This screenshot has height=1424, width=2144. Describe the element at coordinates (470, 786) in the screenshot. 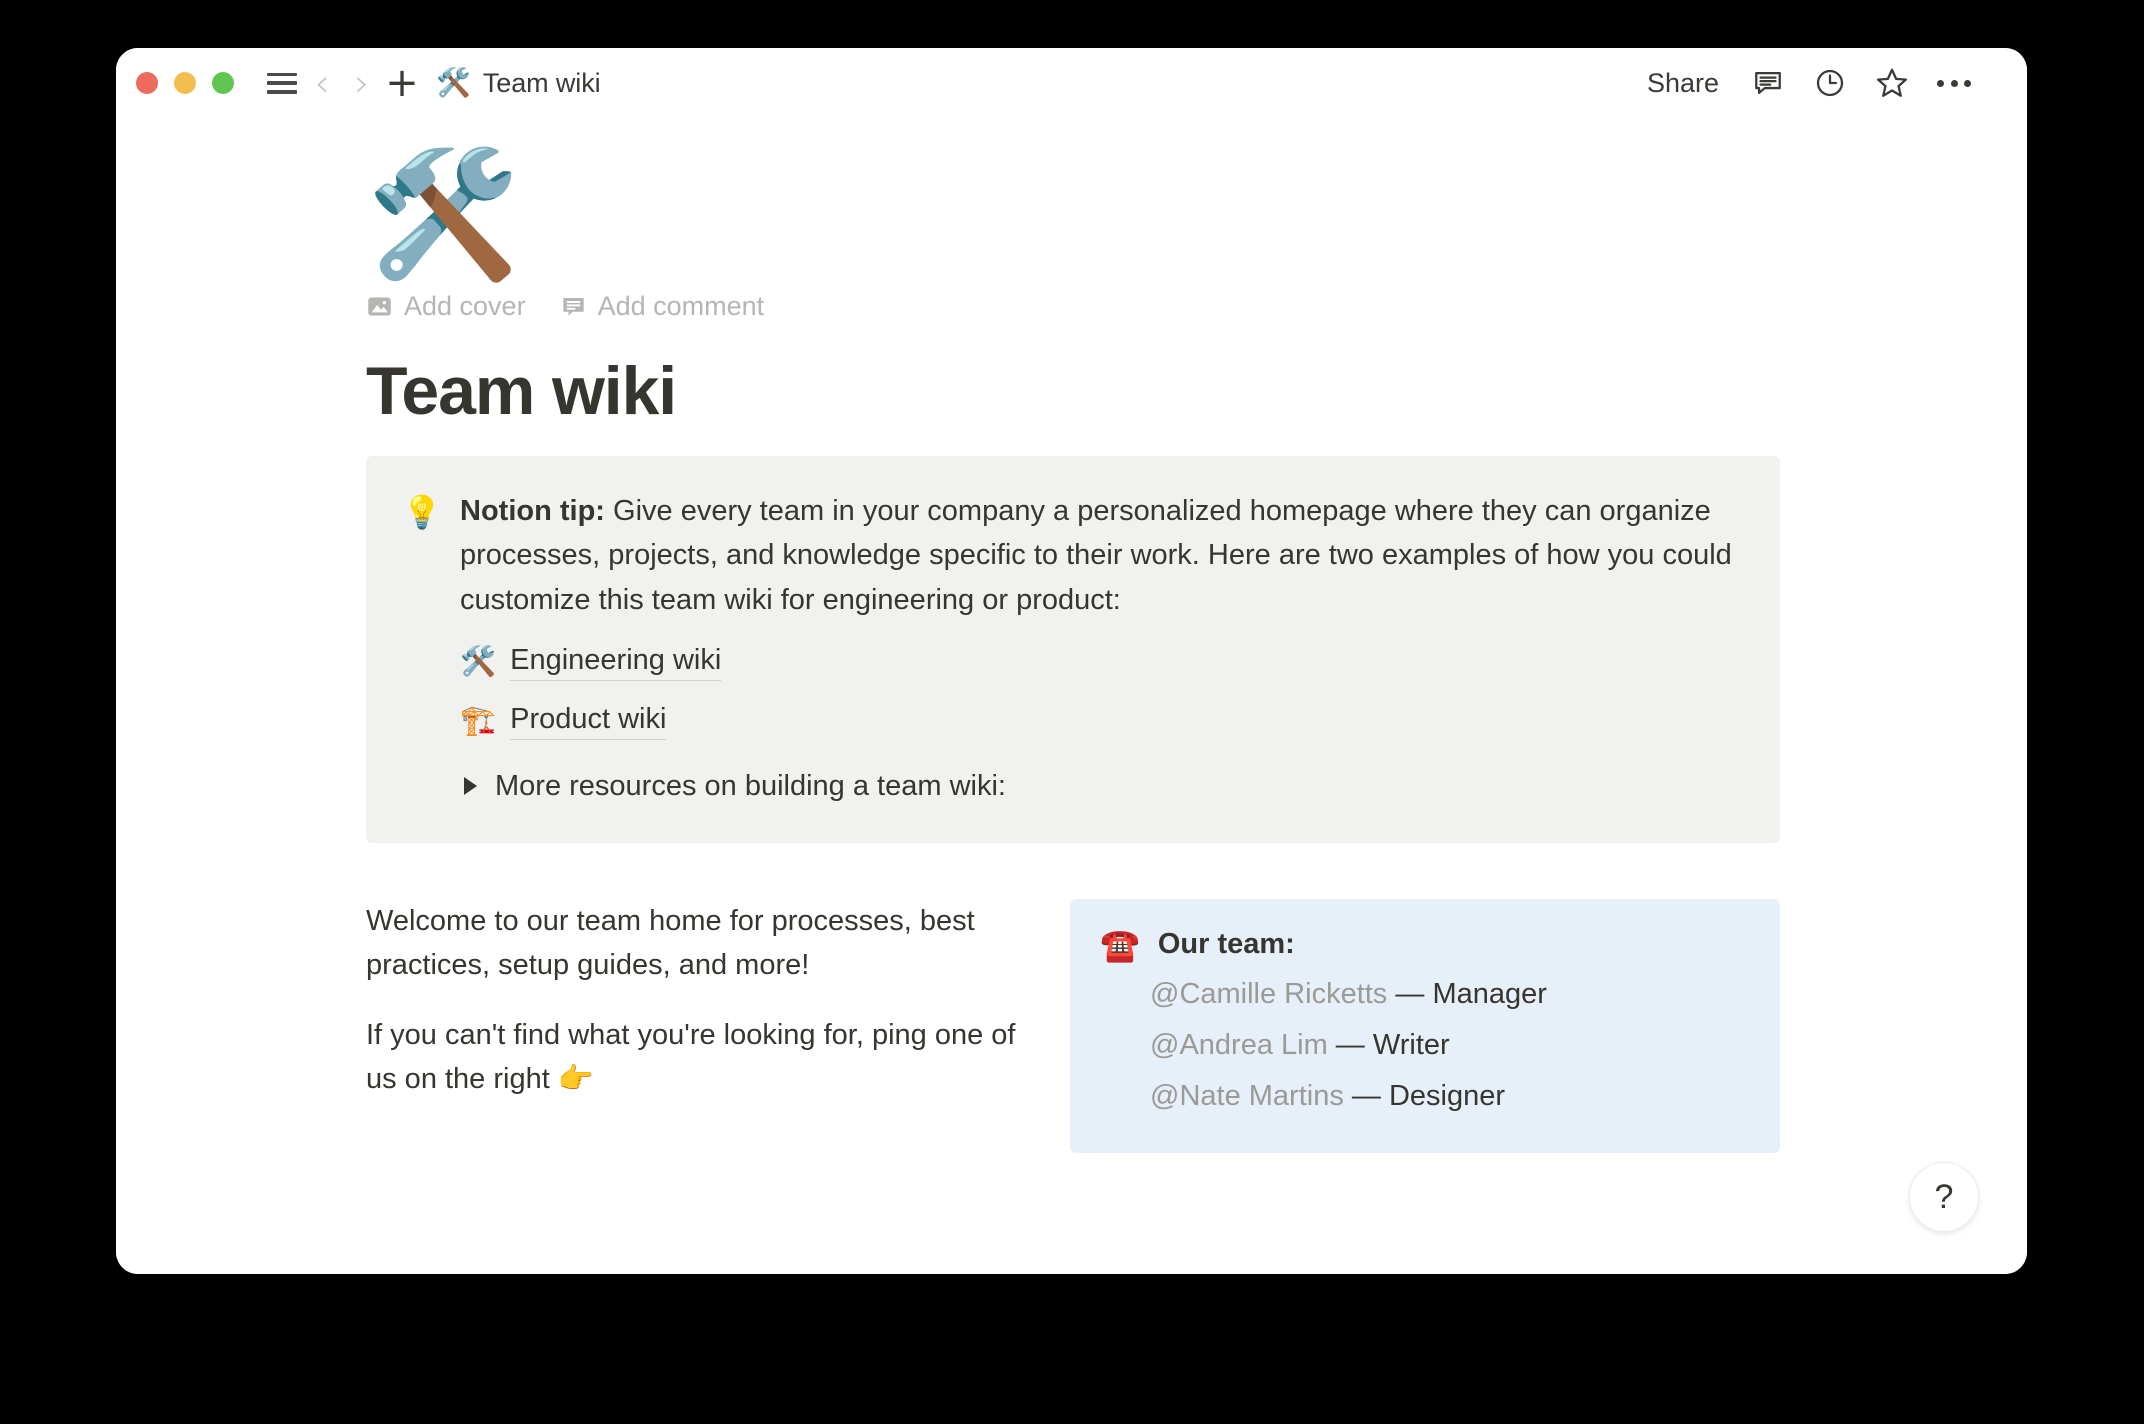

I see `collapsed-triangle-icon` at that location.